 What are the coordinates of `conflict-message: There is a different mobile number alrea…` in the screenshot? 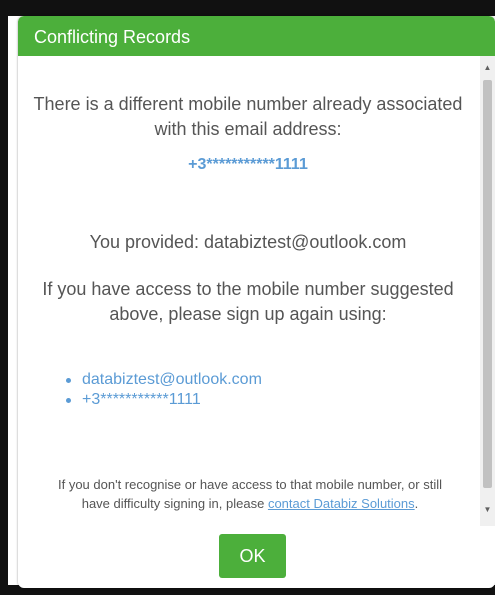 It's located at (248, 116).